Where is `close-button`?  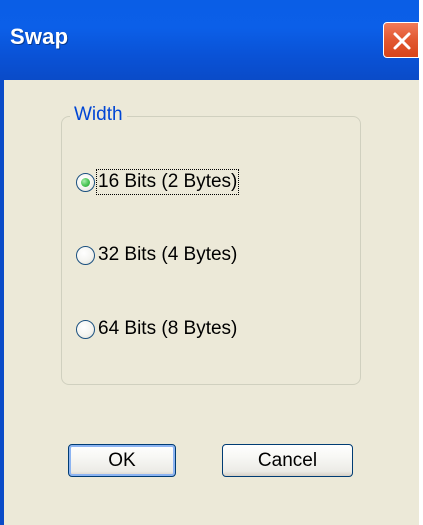 close-button is located at coordinates (401, 40).